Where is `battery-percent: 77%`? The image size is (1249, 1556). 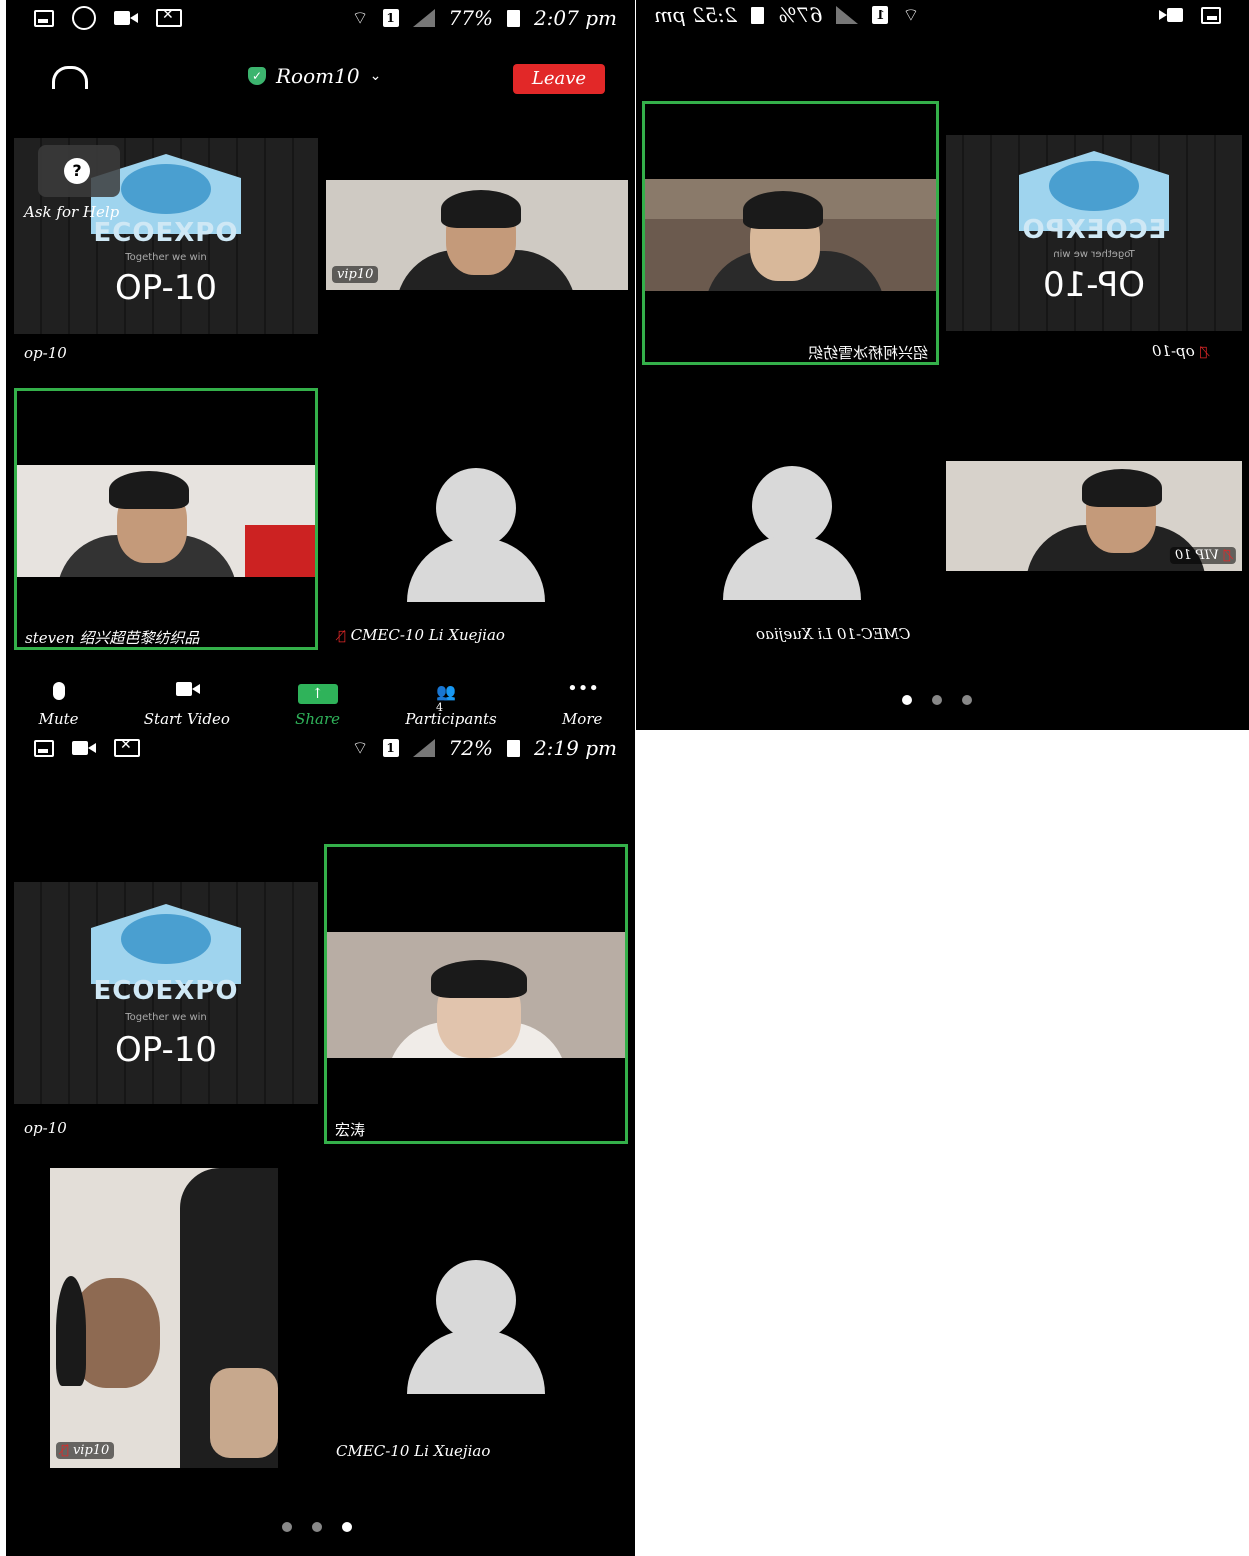 battery-percent: 77% is located at coordinates (470, 18).